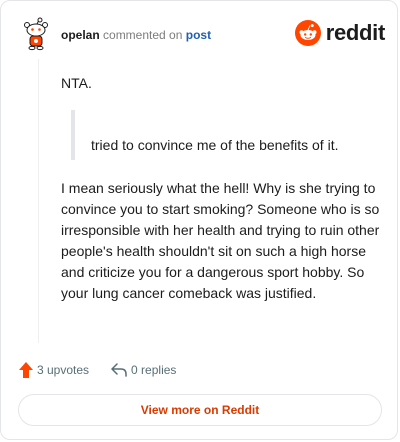 The width and height of the screenshot is (400, 442). What do you see at coordinates (143, 35) in the screenshot?
I see `action-text: commented on` at bounding box center [143, 35].